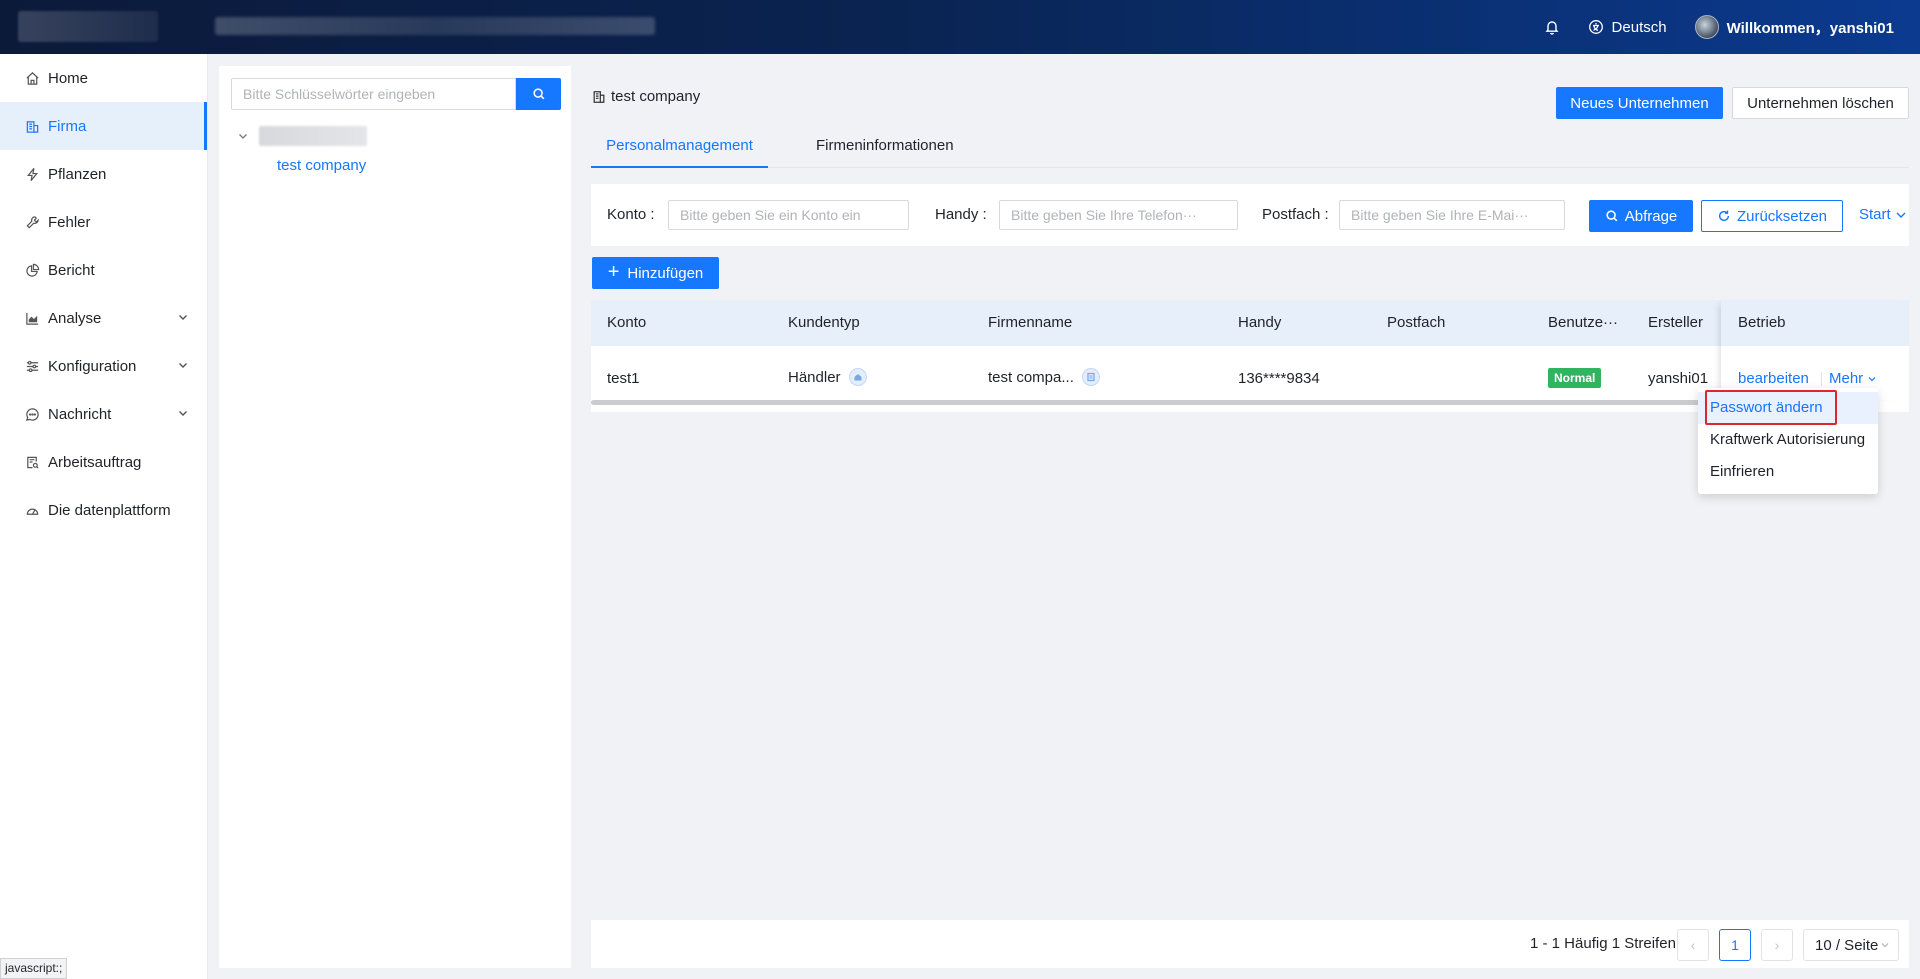 This screenshot has width=1920, height=979. What do you see at coordinates (313, 136) in the screenshot?
I see `tree-root-label` at bounding box center [313, 136].